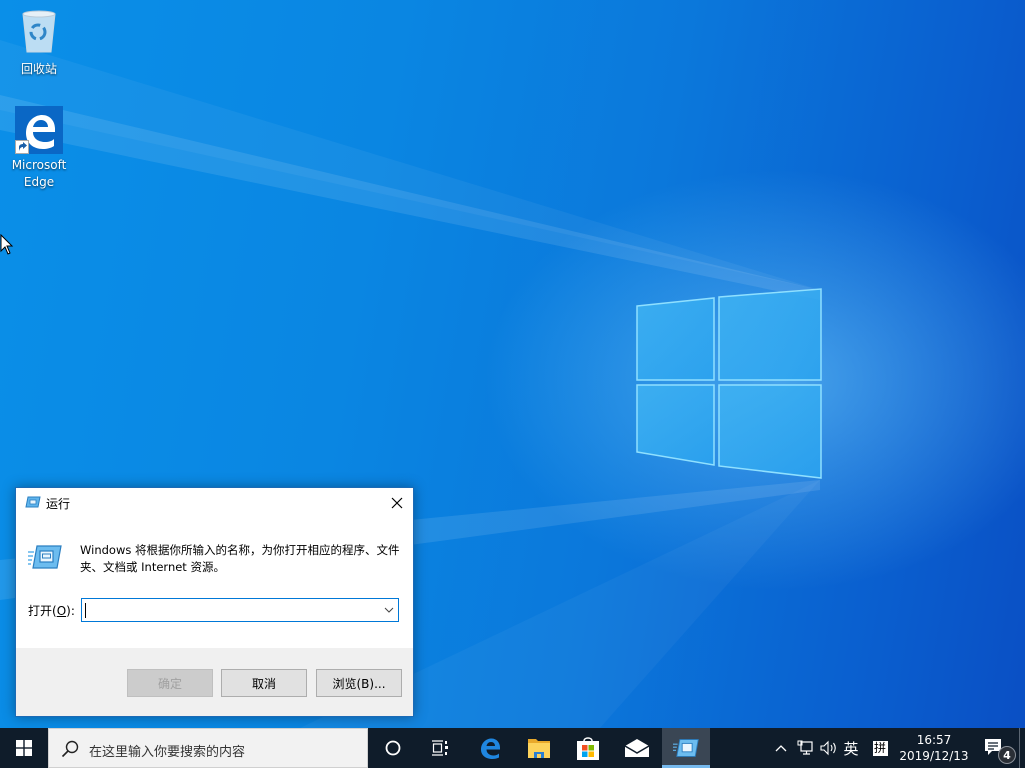 This screenshot has height=768, width=1025. I want to click on clock-date: 2019/12/13, so click(934, 756).